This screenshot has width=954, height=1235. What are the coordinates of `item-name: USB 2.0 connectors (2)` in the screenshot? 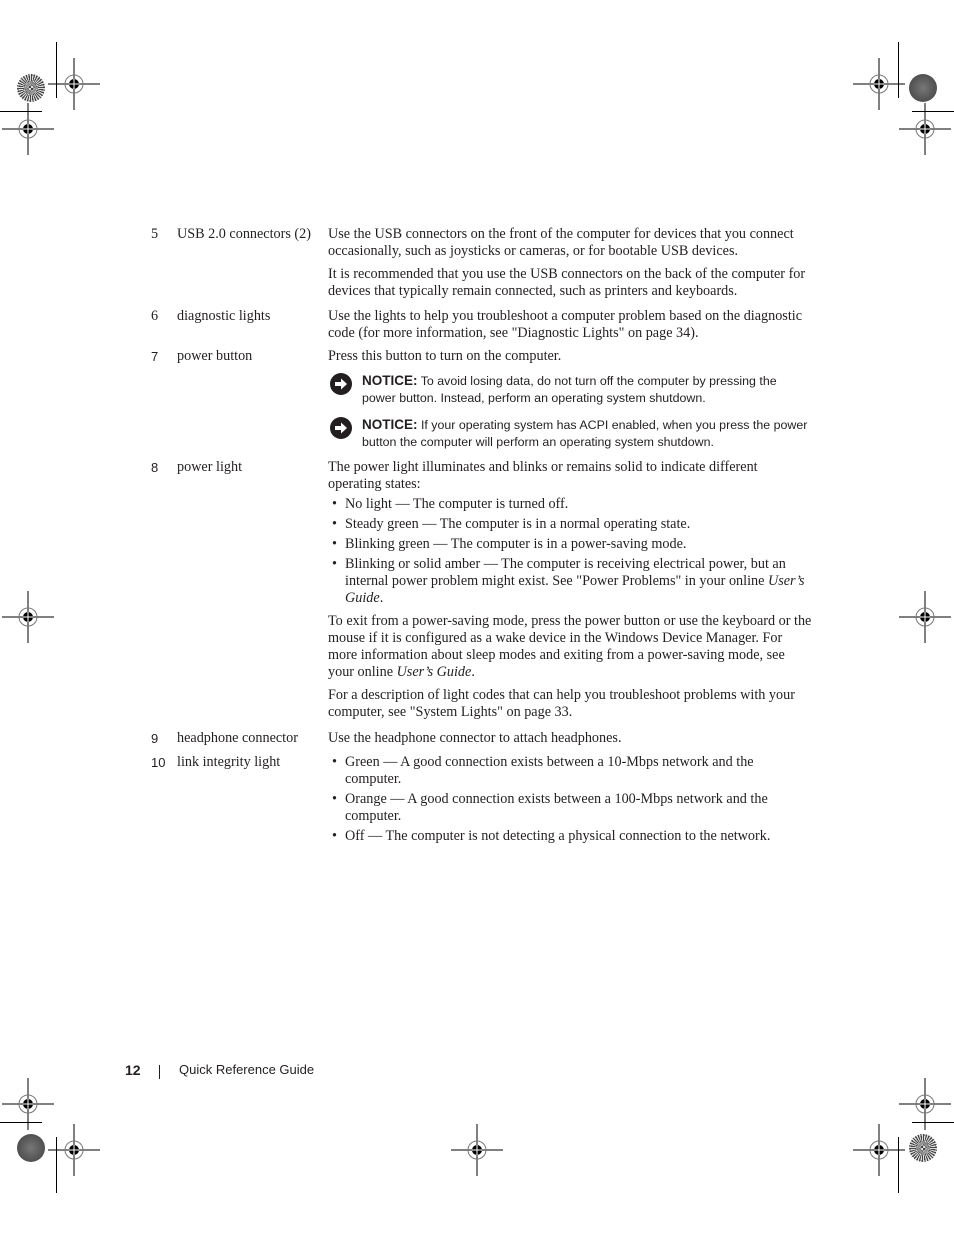 It's located at (244, 234).